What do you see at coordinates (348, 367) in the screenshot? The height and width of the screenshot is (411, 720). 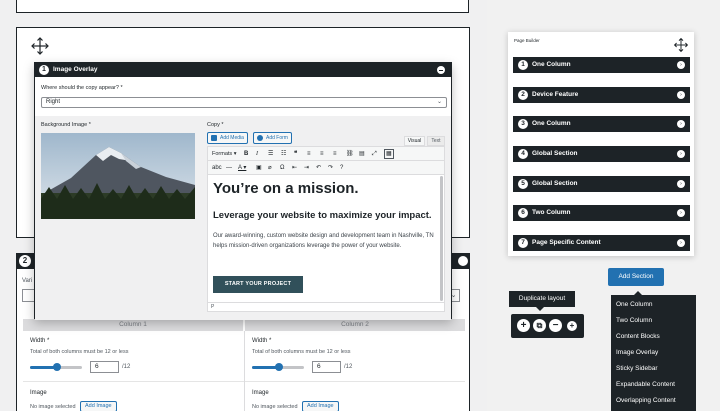 I see `width-max: /12` at bounding box center [348, 367].